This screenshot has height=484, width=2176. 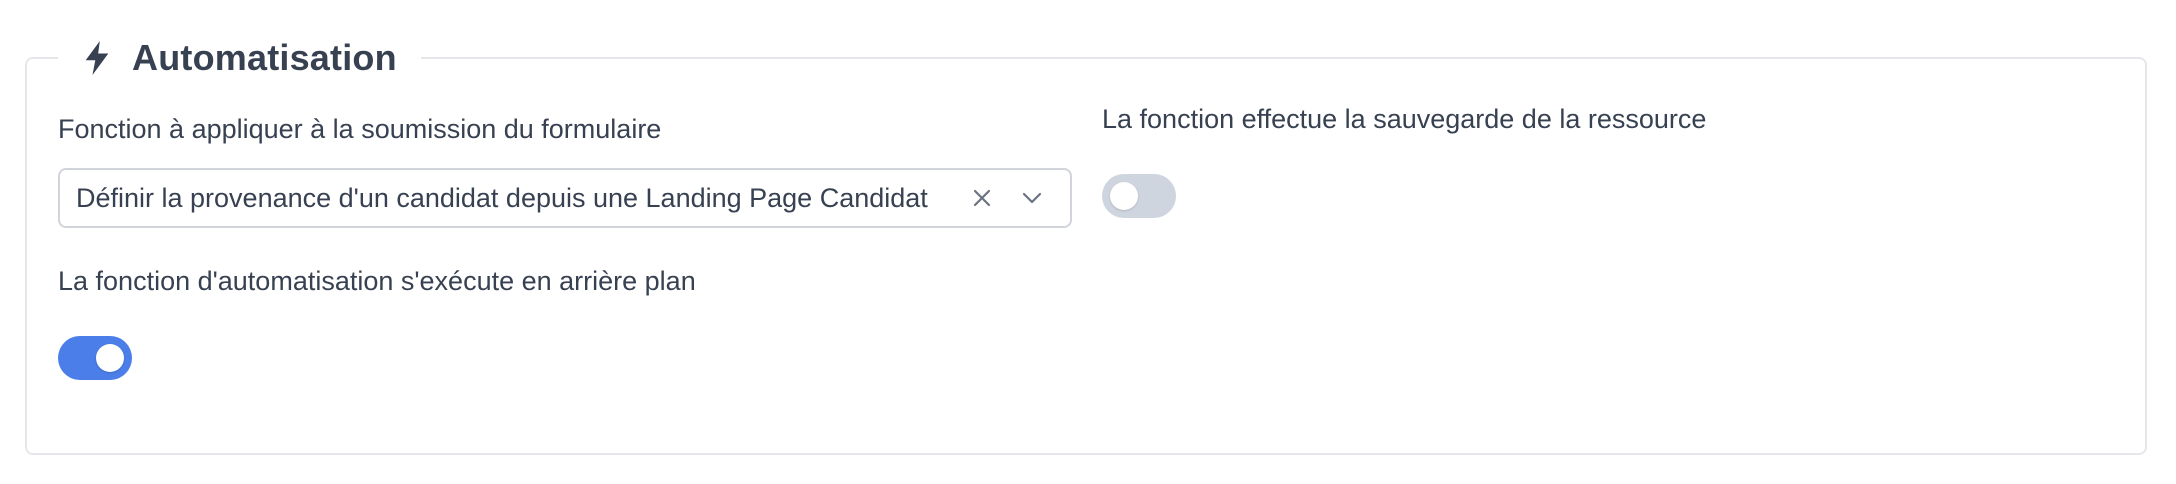 What do you see at coordinates (95, 358) in the screenshot?
I see `background-toggle` at bounding box center [95, 358].